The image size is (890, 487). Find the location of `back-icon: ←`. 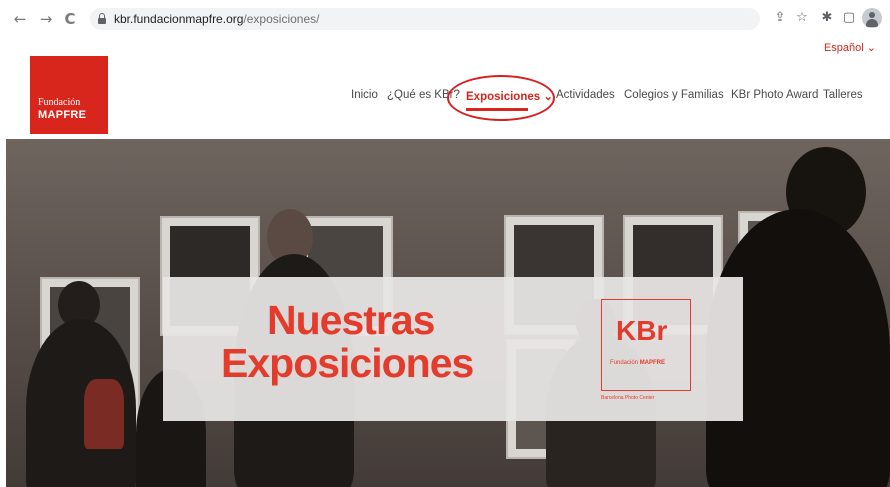

back-icon: ← is located at coordinates (20, 19).